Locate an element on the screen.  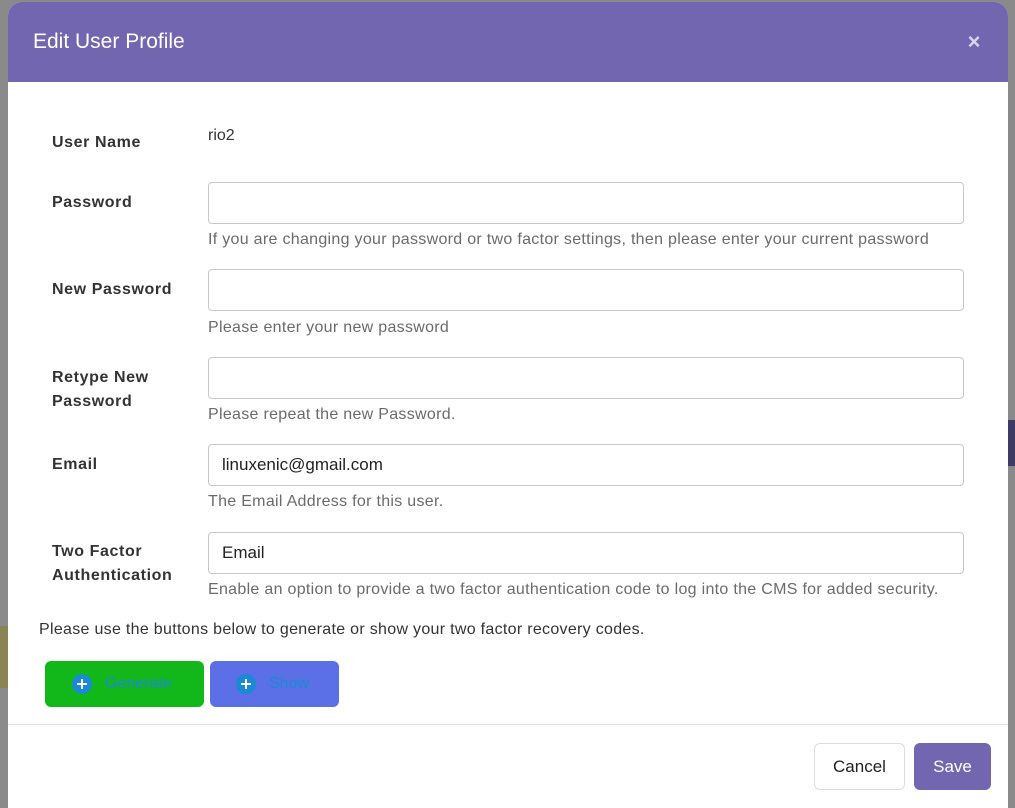
modal-footer: Cancel Save is located at coordinates (508, 766).